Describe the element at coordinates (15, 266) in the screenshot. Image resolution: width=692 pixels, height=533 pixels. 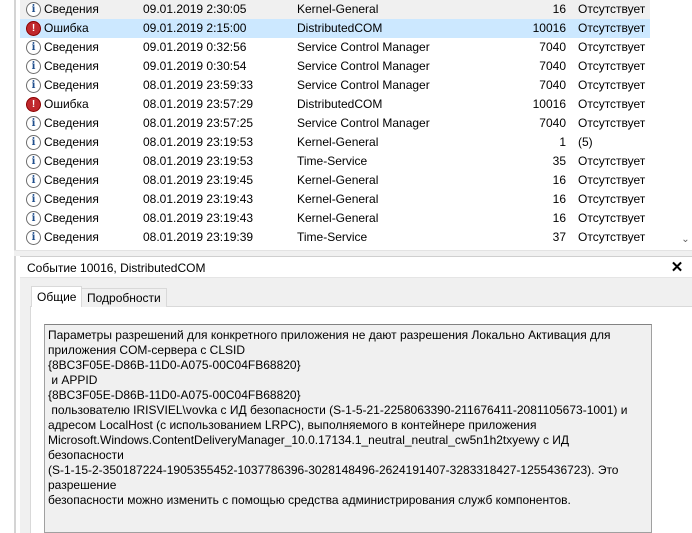
I see `pane-border` at that location.